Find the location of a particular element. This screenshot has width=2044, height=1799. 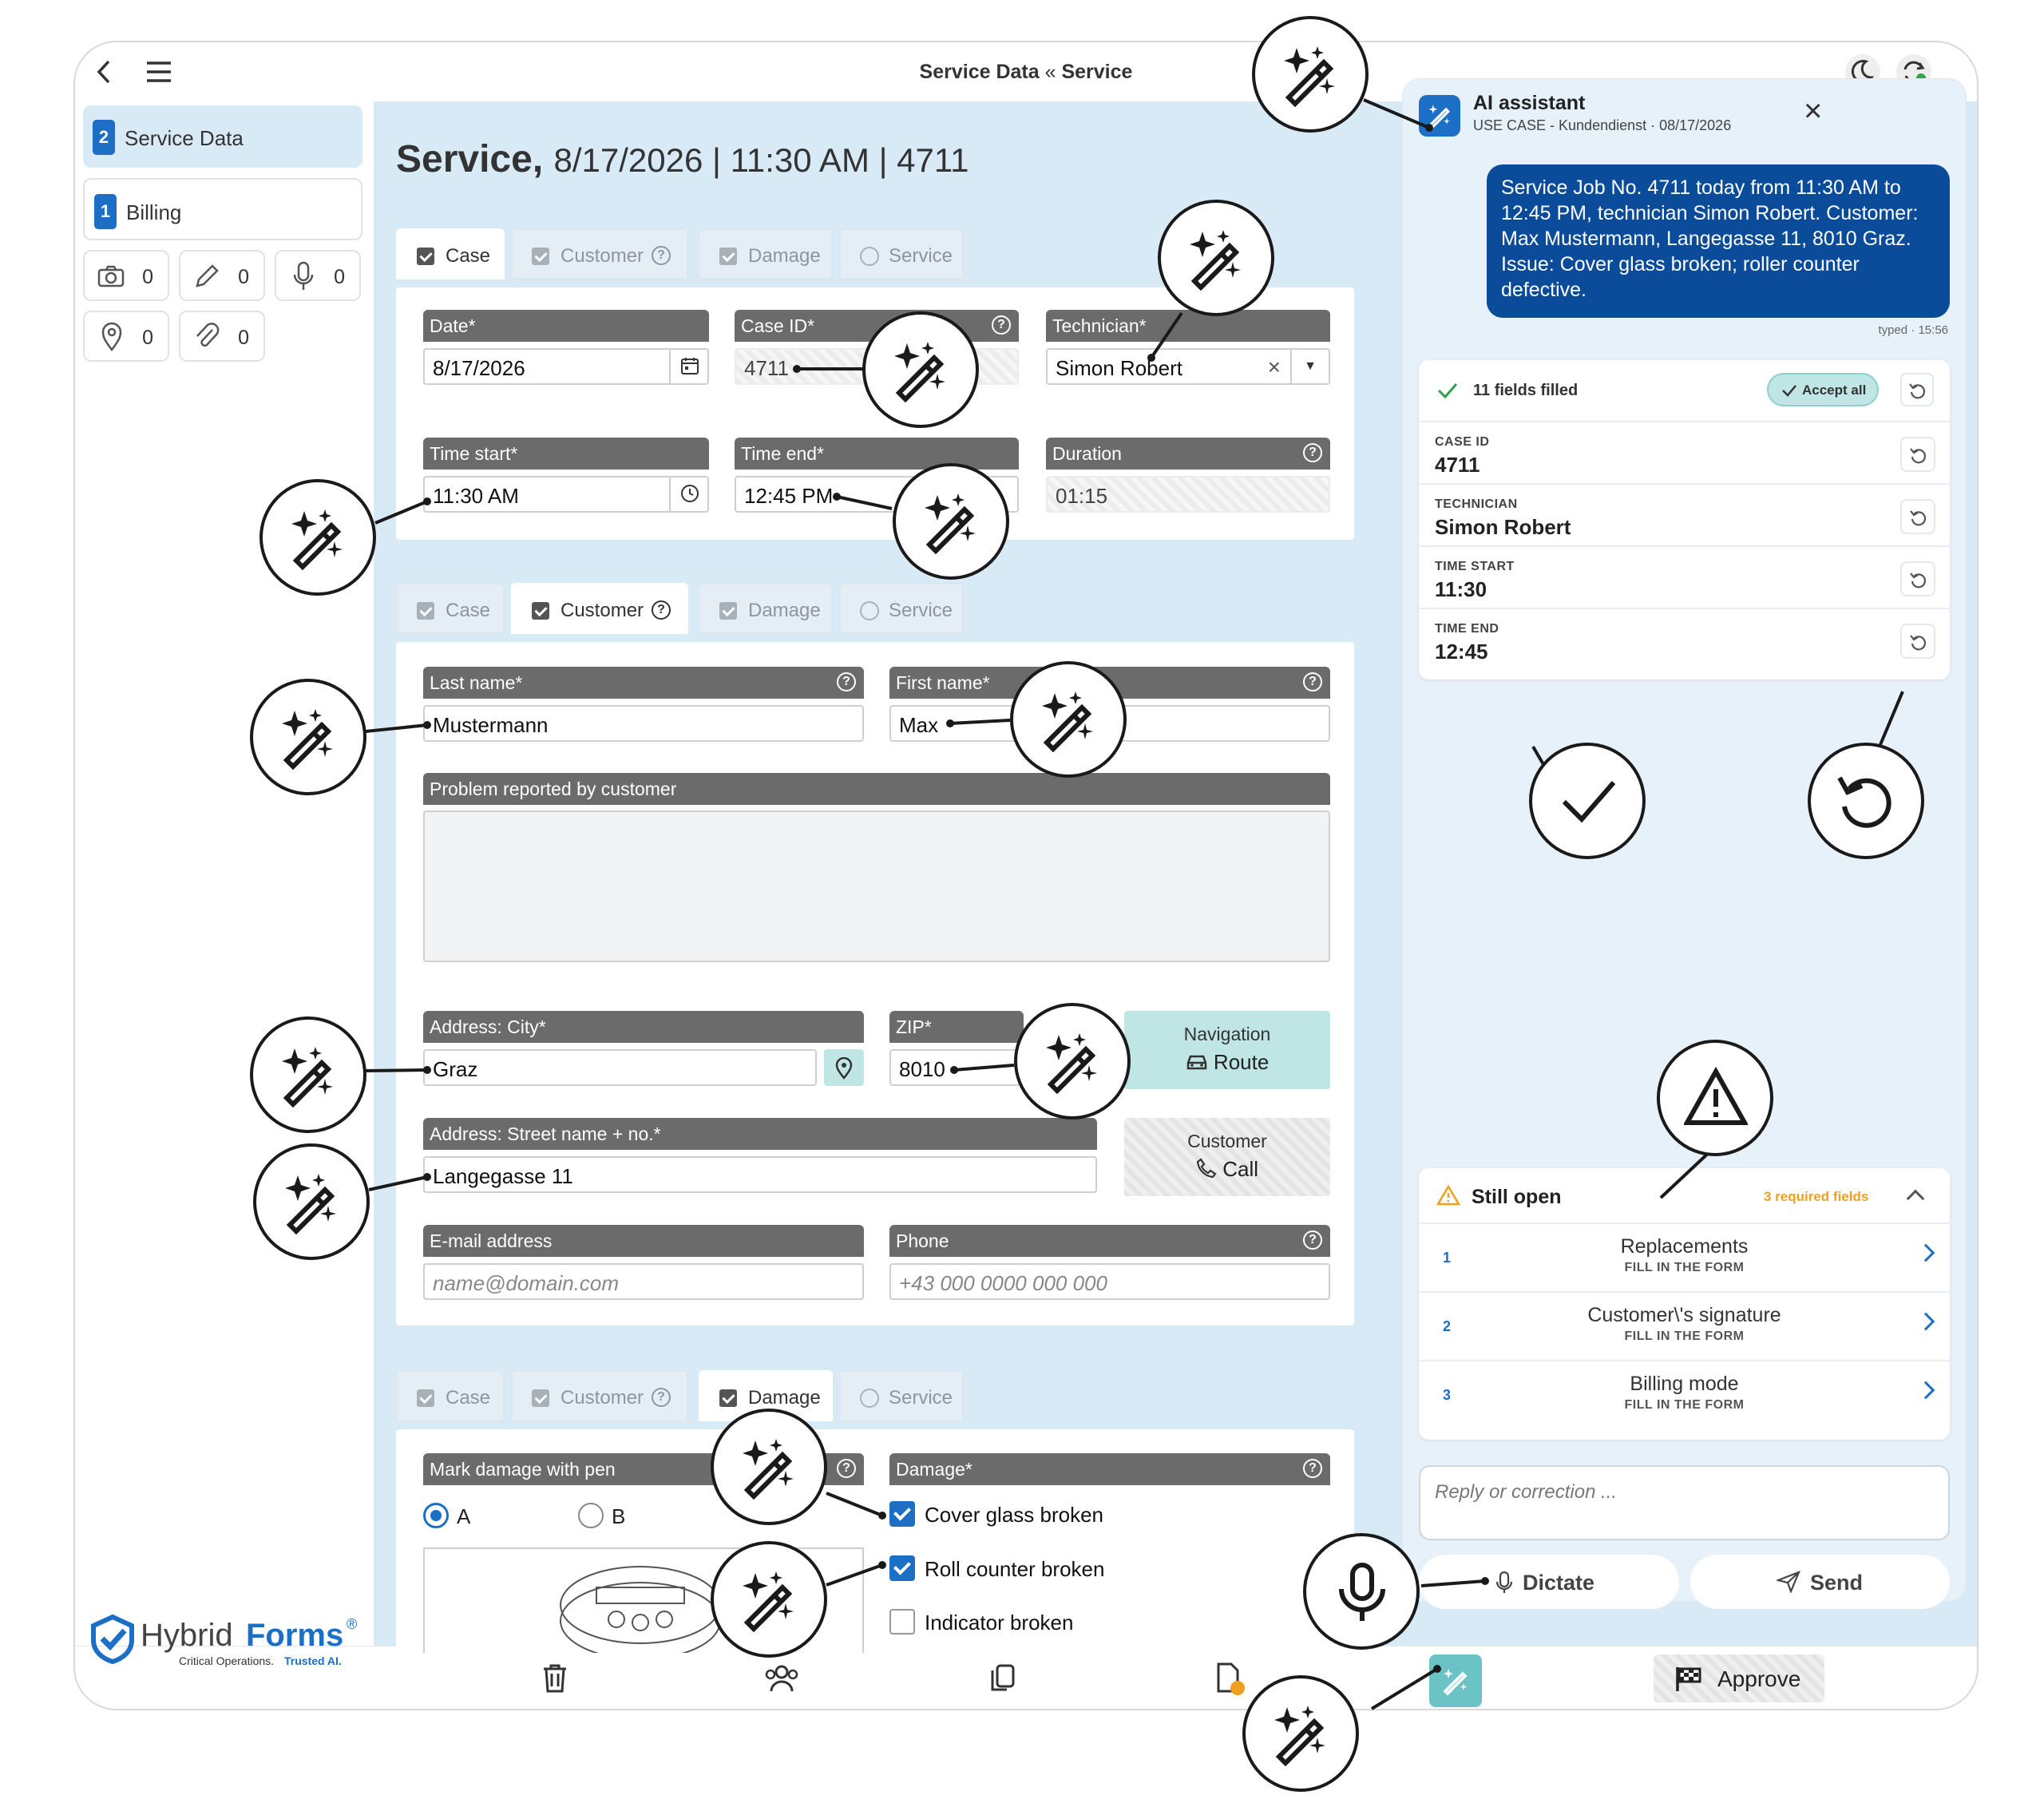

time-start-field: 11:30 AM is located at coordinates (566, 494).